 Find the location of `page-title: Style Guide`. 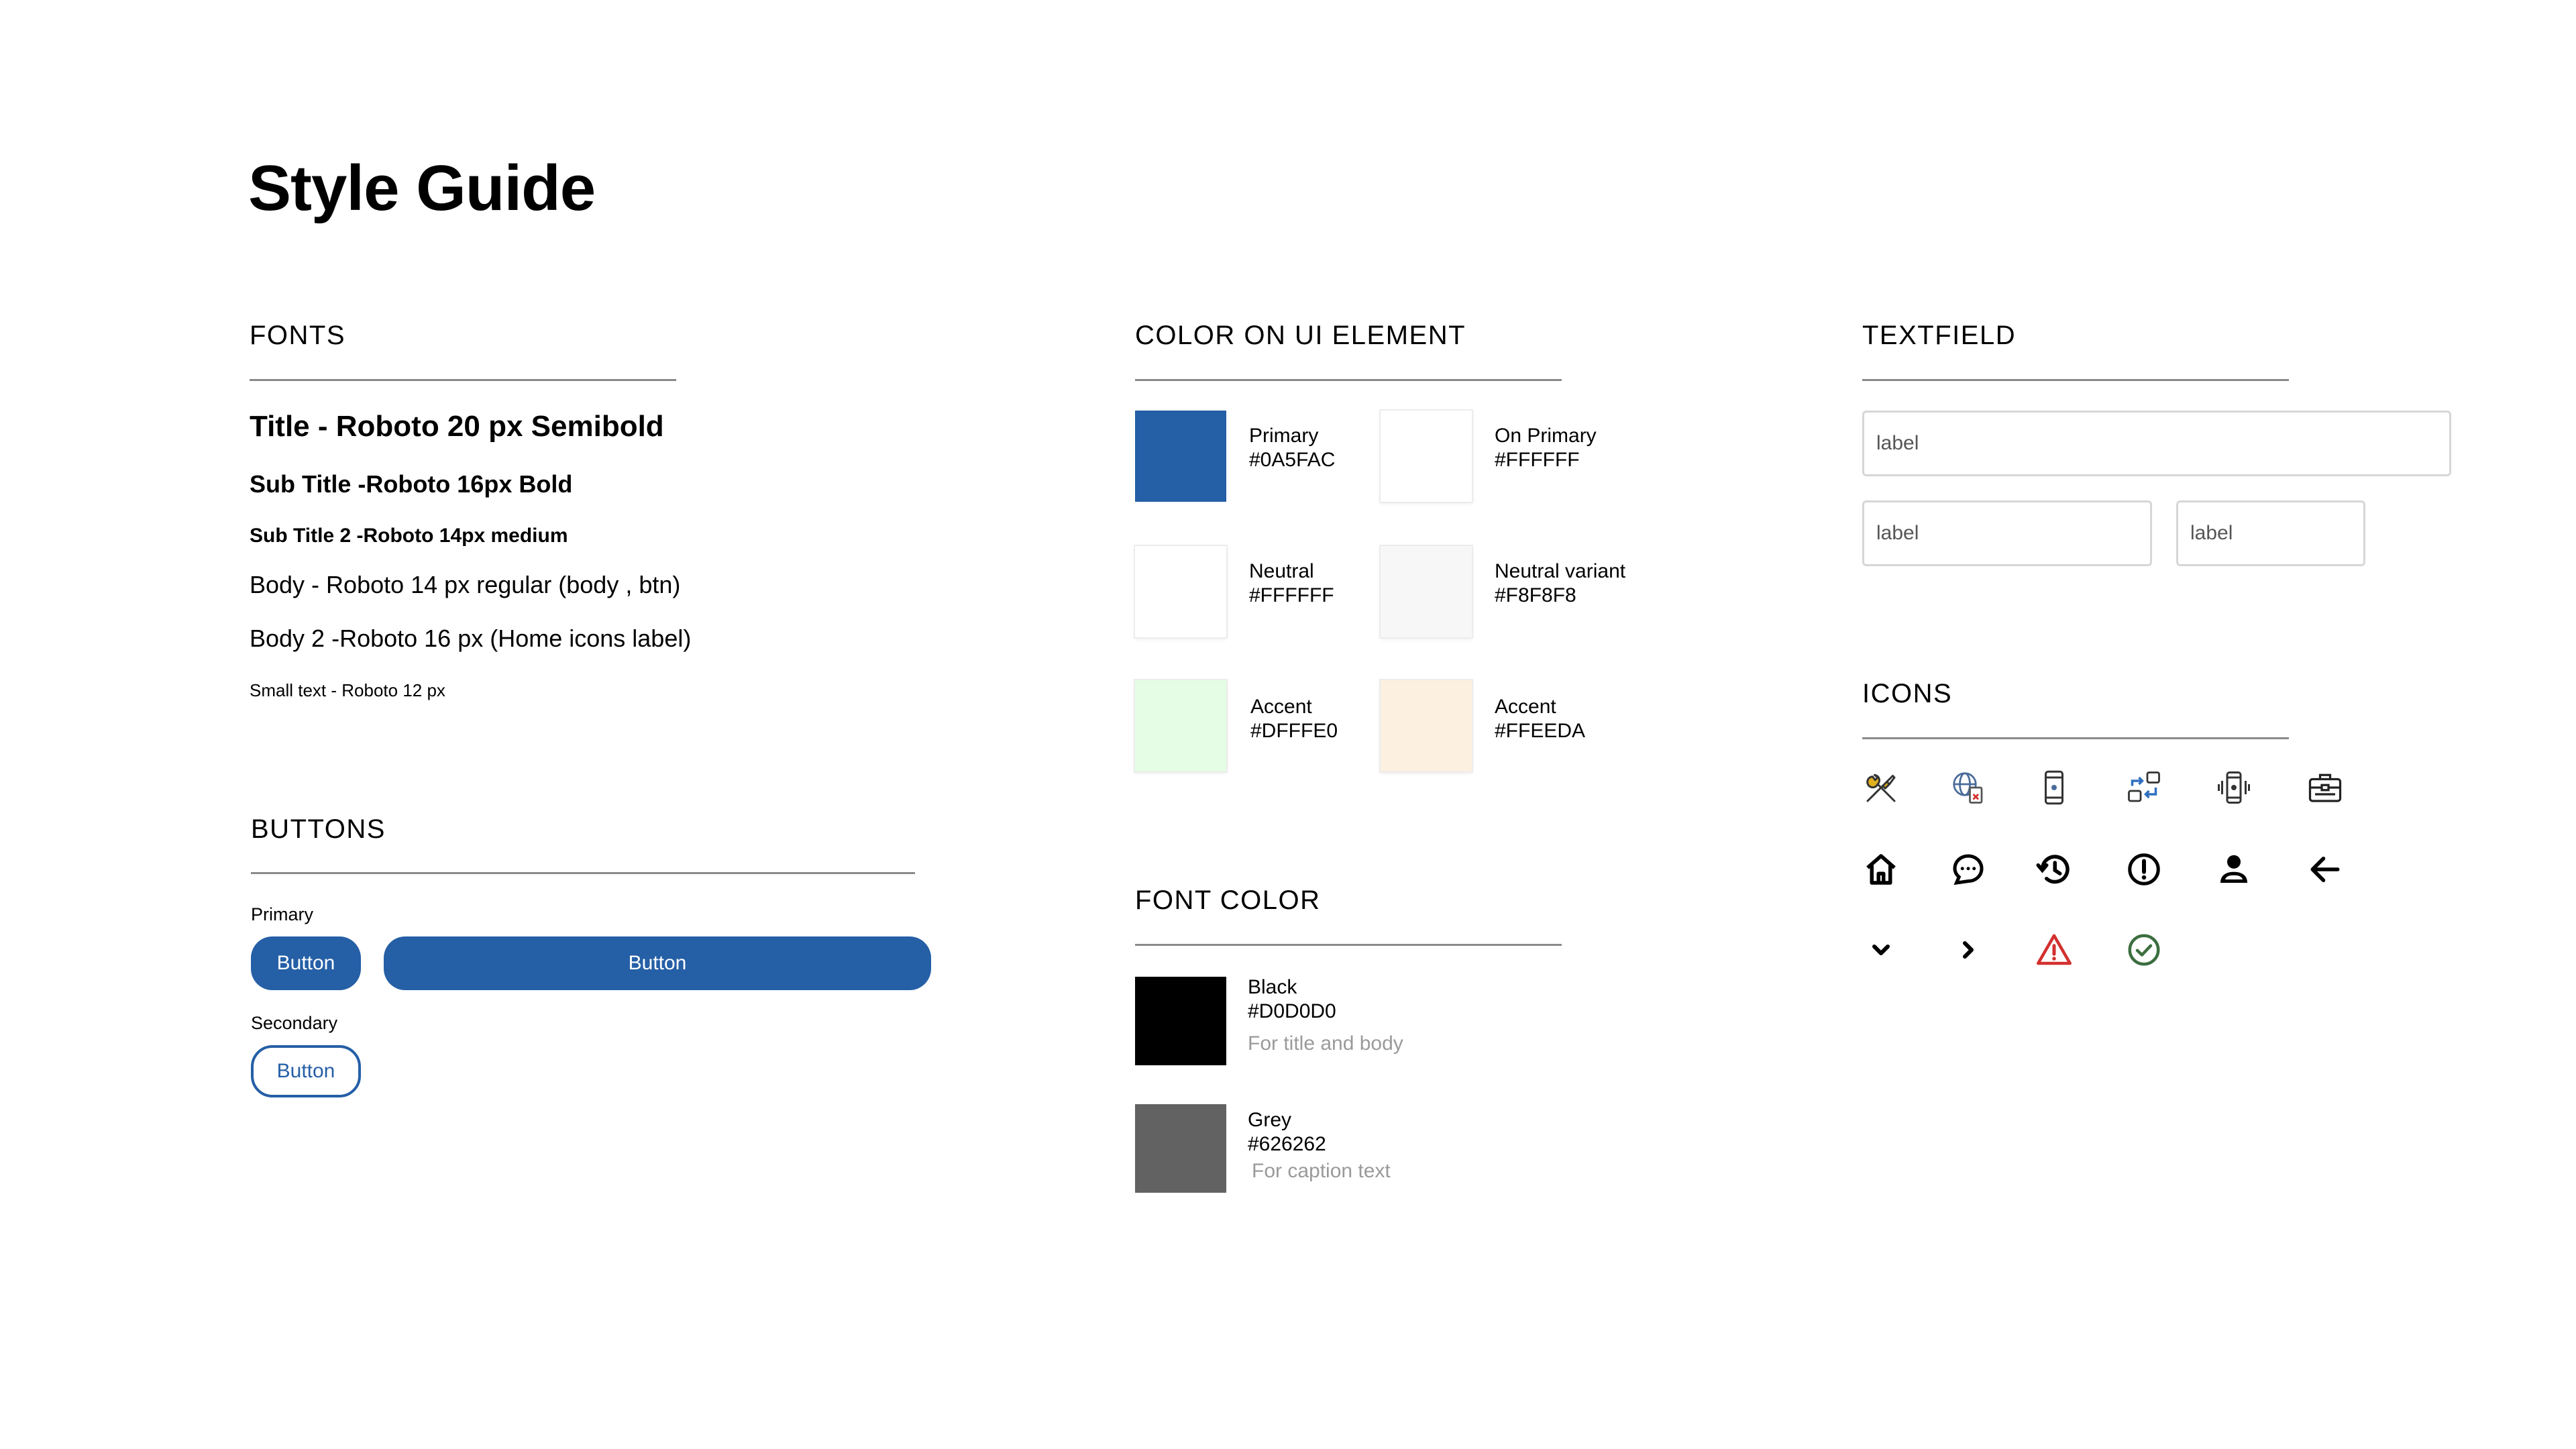

page-title: Style Guide is located at coordinates (422, 188).